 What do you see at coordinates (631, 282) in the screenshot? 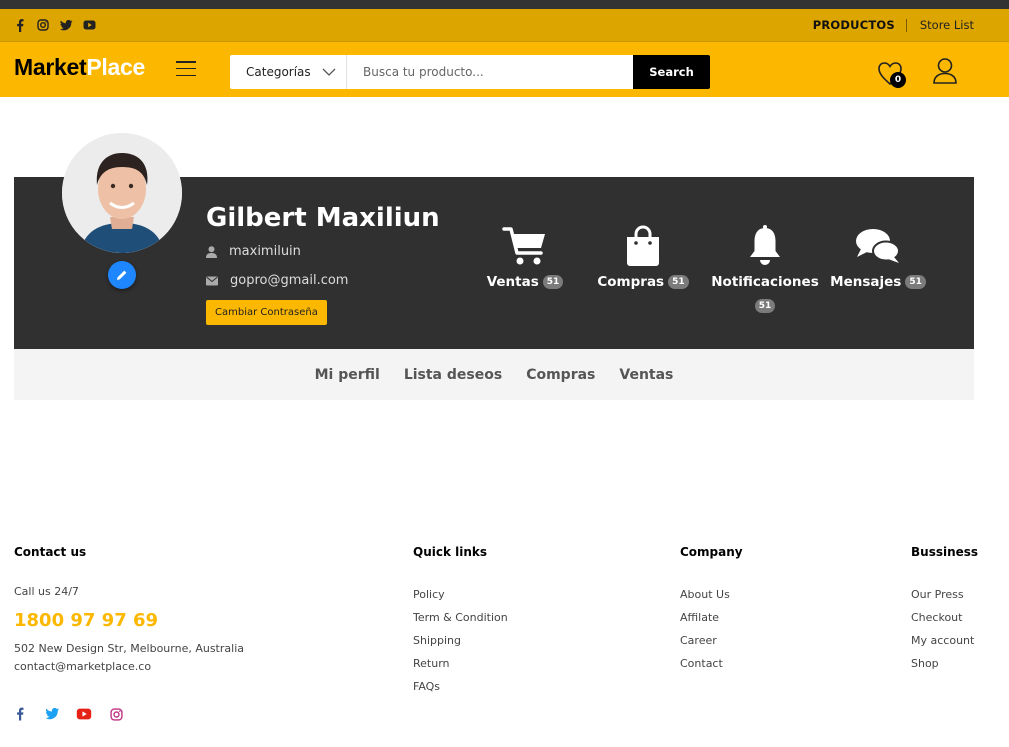
I see `stat-compras-label: Compras` at bounding box center [631, 282].